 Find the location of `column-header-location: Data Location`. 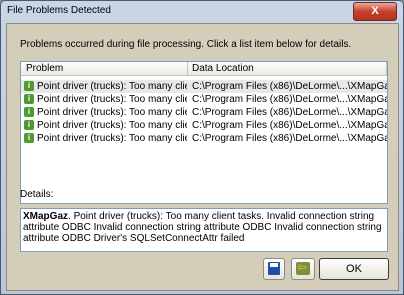

column-header-location: Data Location is located at coordinates (223, 68).